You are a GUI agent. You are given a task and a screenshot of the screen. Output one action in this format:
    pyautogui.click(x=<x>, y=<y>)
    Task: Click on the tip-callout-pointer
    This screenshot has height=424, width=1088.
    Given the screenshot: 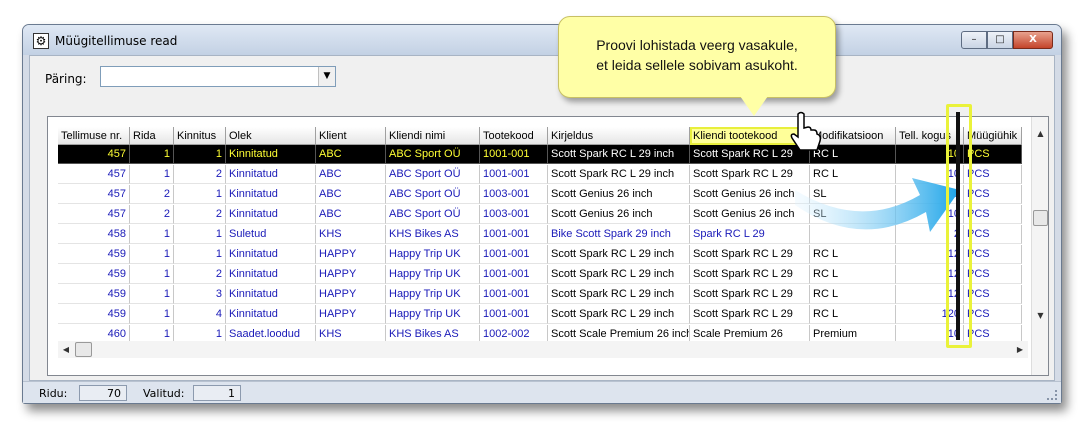 What is the action you would take?
    pyautogui.click(x=754, y=106)
    